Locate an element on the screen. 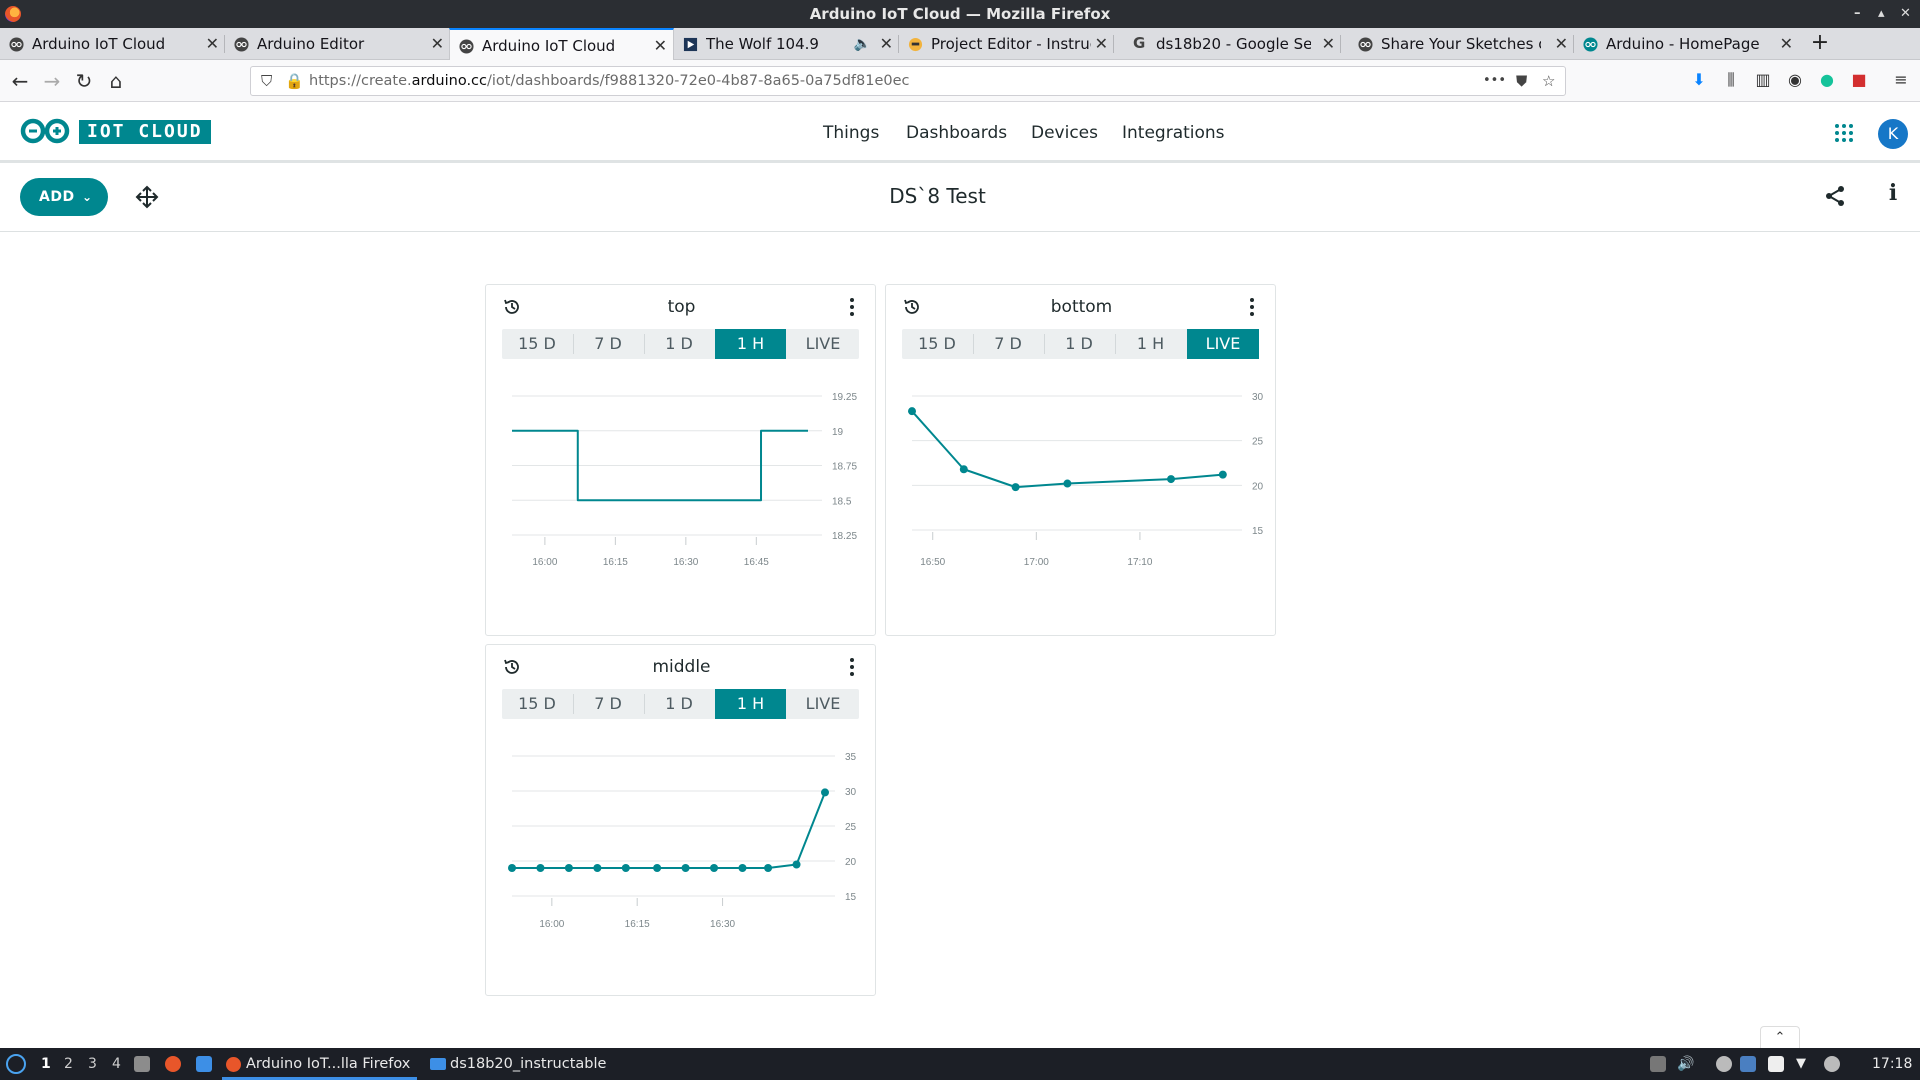 The image size is (1920, 1080). wifi-icon: ▼ is located at coordinates (1804, 1064).